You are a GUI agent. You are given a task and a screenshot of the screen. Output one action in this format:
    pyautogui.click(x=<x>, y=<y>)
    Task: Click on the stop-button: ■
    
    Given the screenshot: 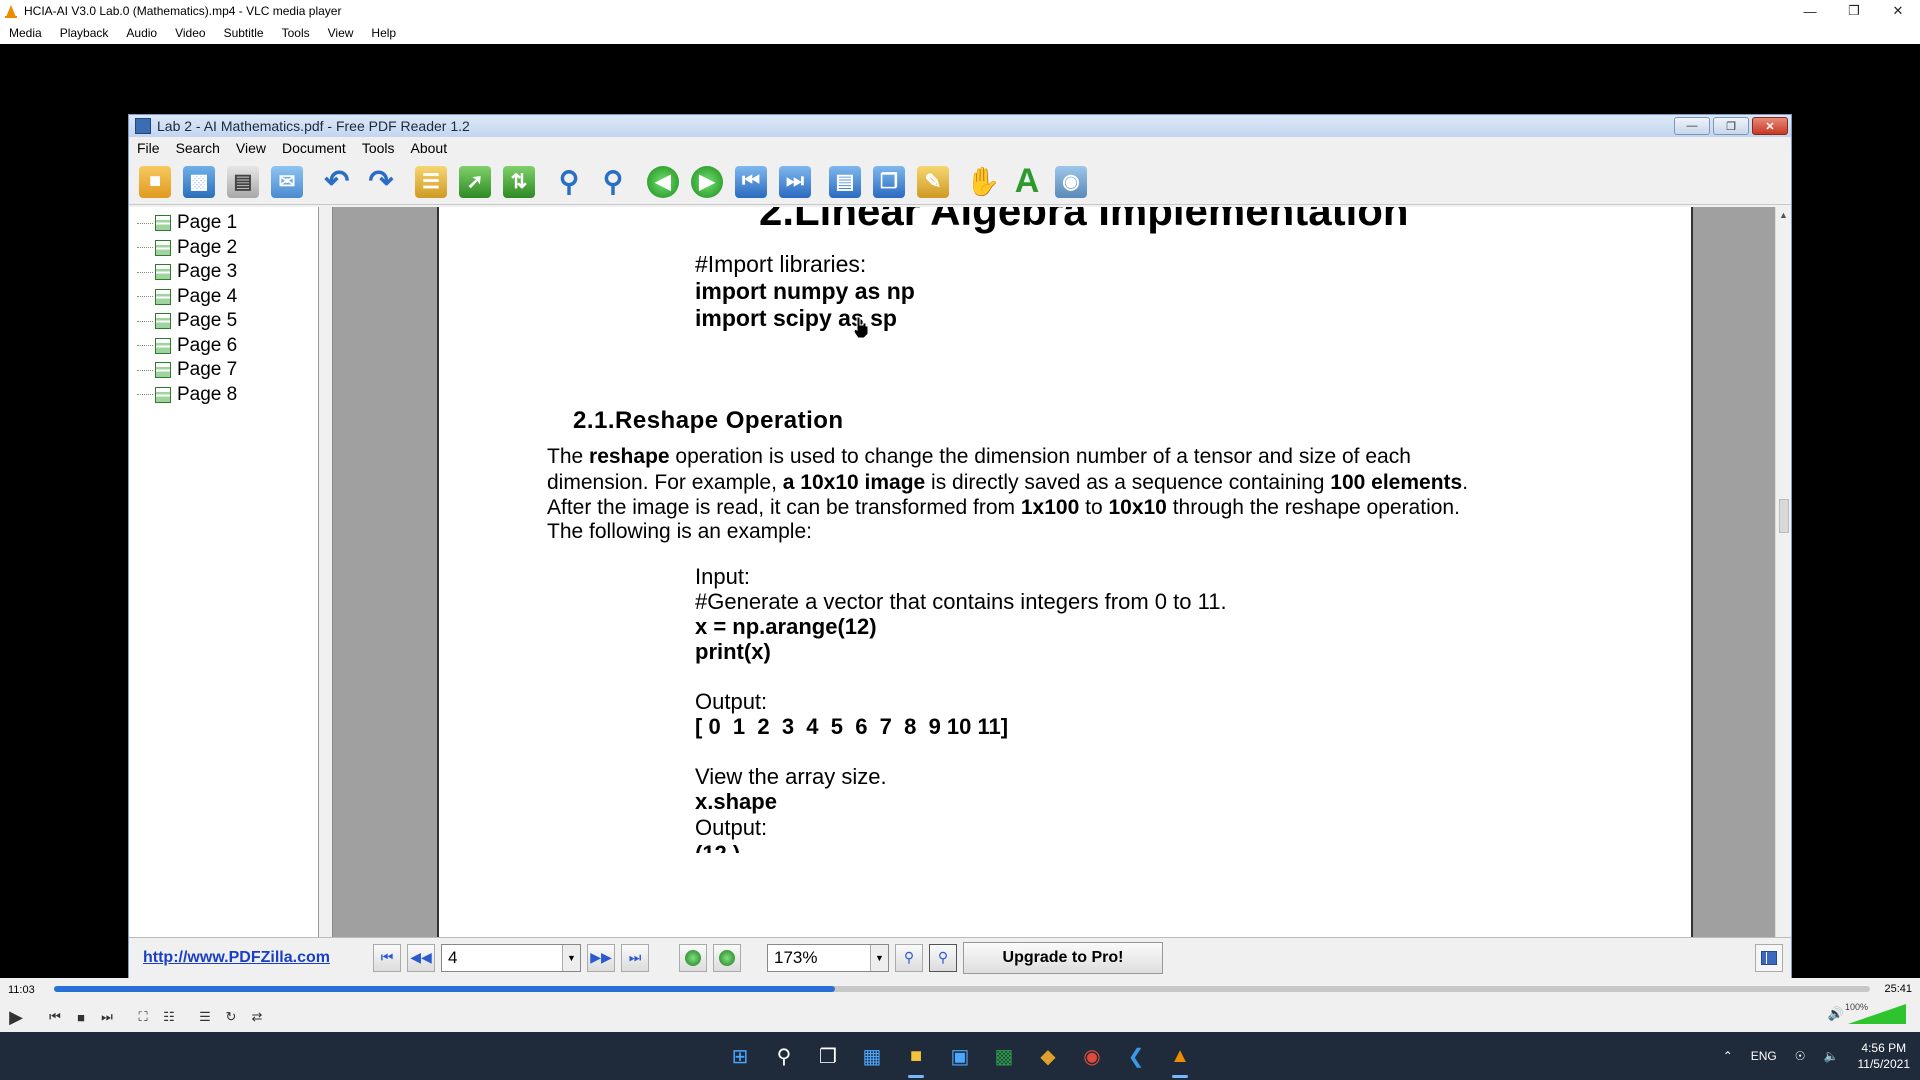 What is the action you would take?
    pyautogui.click(x=81, y=1017)
    